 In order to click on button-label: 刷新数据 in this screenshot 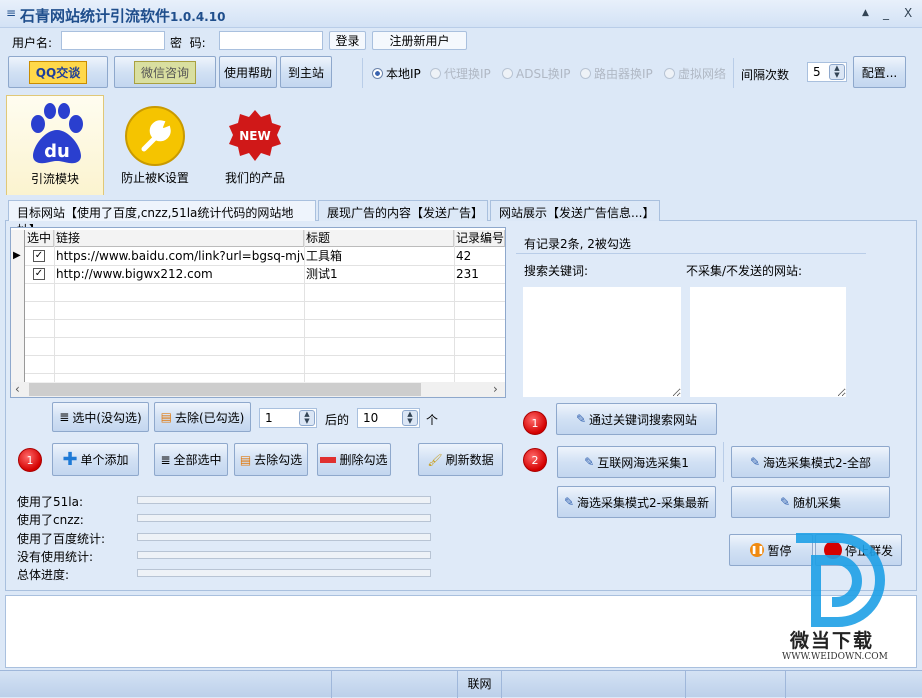, I will do `click(469, 460)`.